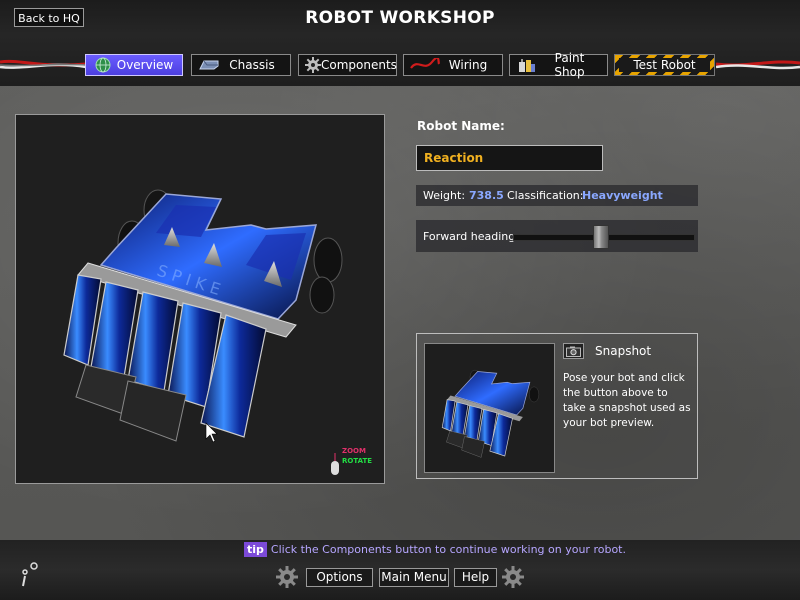 The image size is (800, 600). What do you see at coordinates (527, 65) in the screenshot?
I see `paint-cans-icon` at bounding box center [527, 65].